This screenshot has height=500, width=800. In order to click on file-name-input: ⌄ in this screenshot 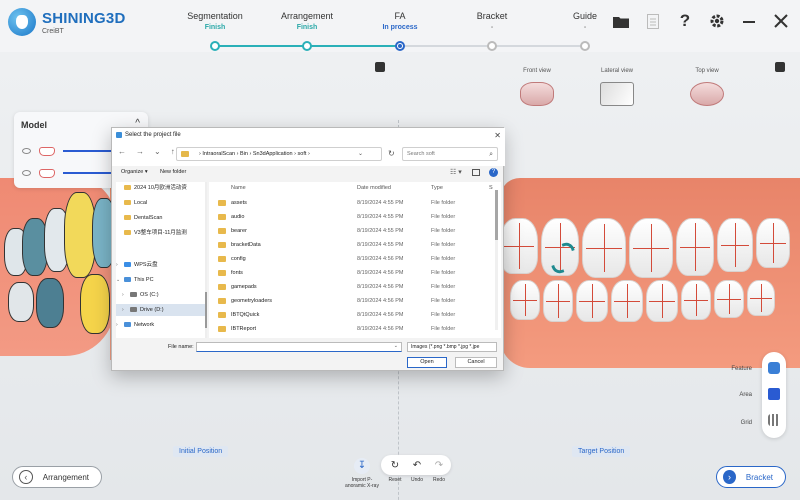, I will do `click(299, 347)`.